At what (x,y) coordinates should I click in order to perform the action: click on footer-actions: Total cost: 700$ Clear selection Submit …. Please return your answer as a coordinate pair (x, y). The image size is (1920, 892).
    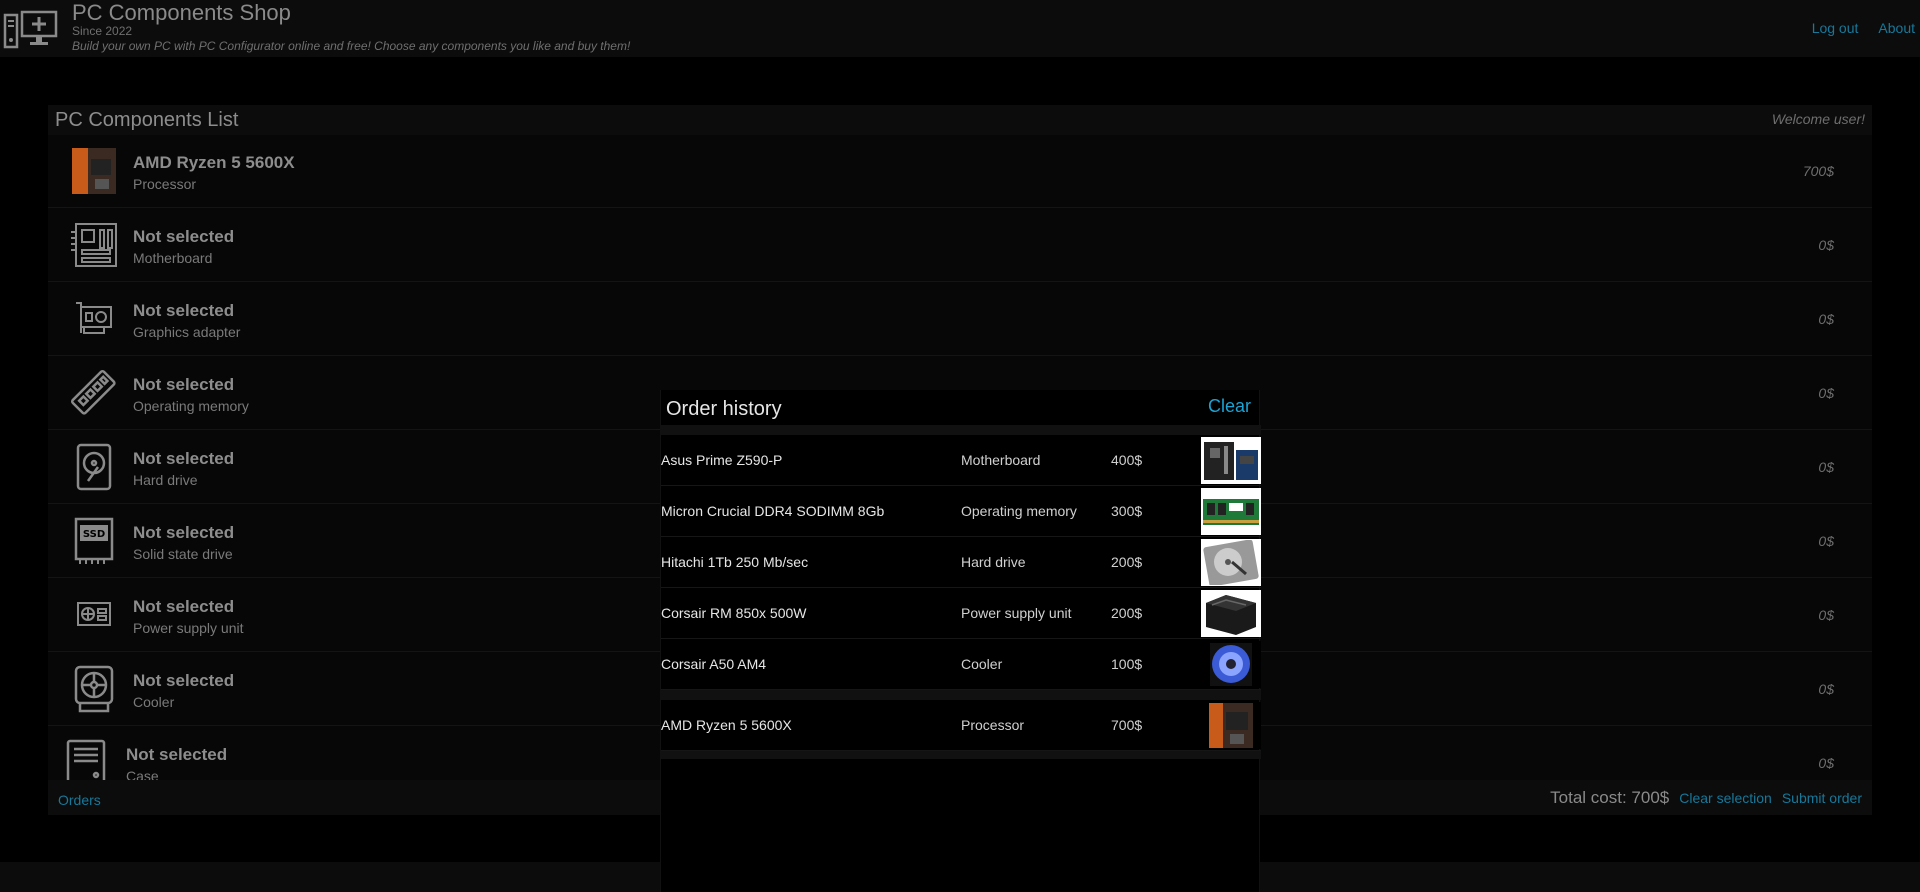
    Looking at the image, I should click on (1706, 798).